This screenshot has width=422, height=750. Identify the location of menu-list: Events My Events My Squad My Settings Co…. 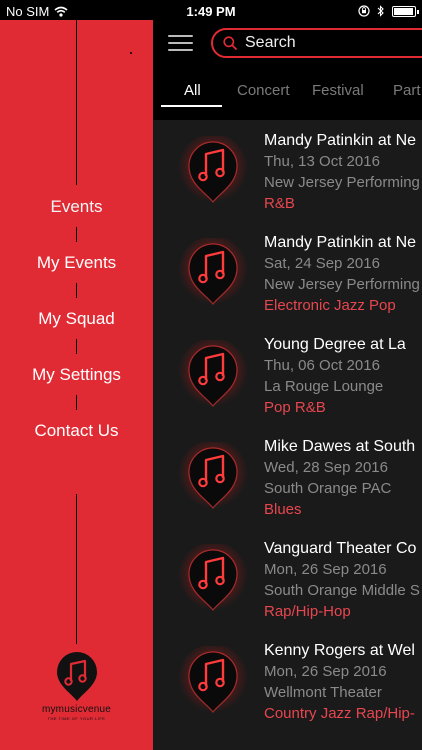
(76, 319).